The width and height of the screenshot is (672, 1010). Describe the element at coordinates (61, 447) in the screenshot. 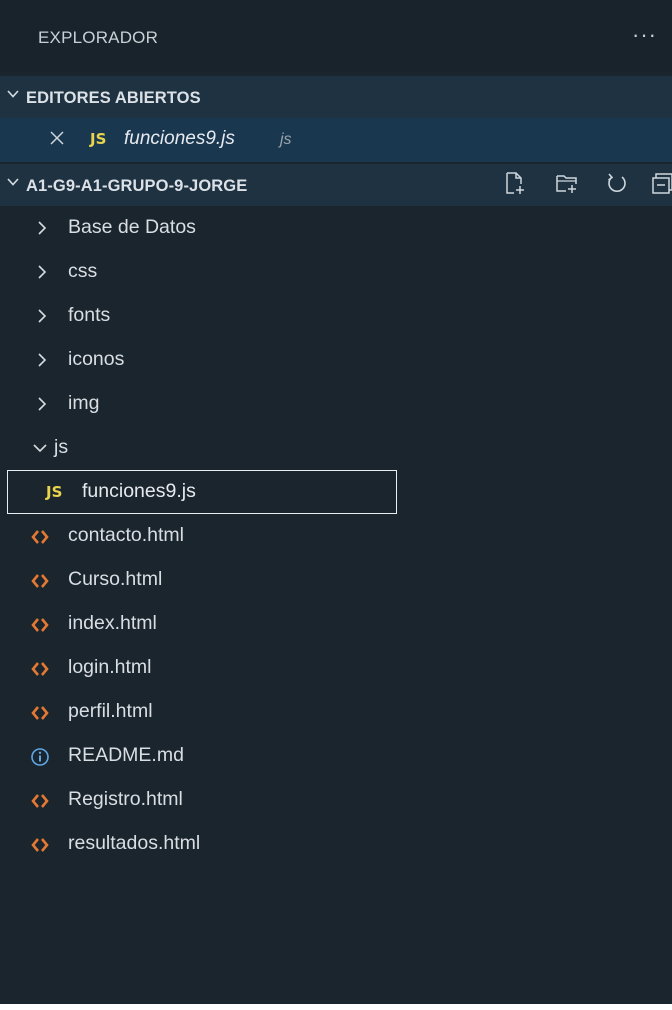

I see `folder-label: js` at that location.